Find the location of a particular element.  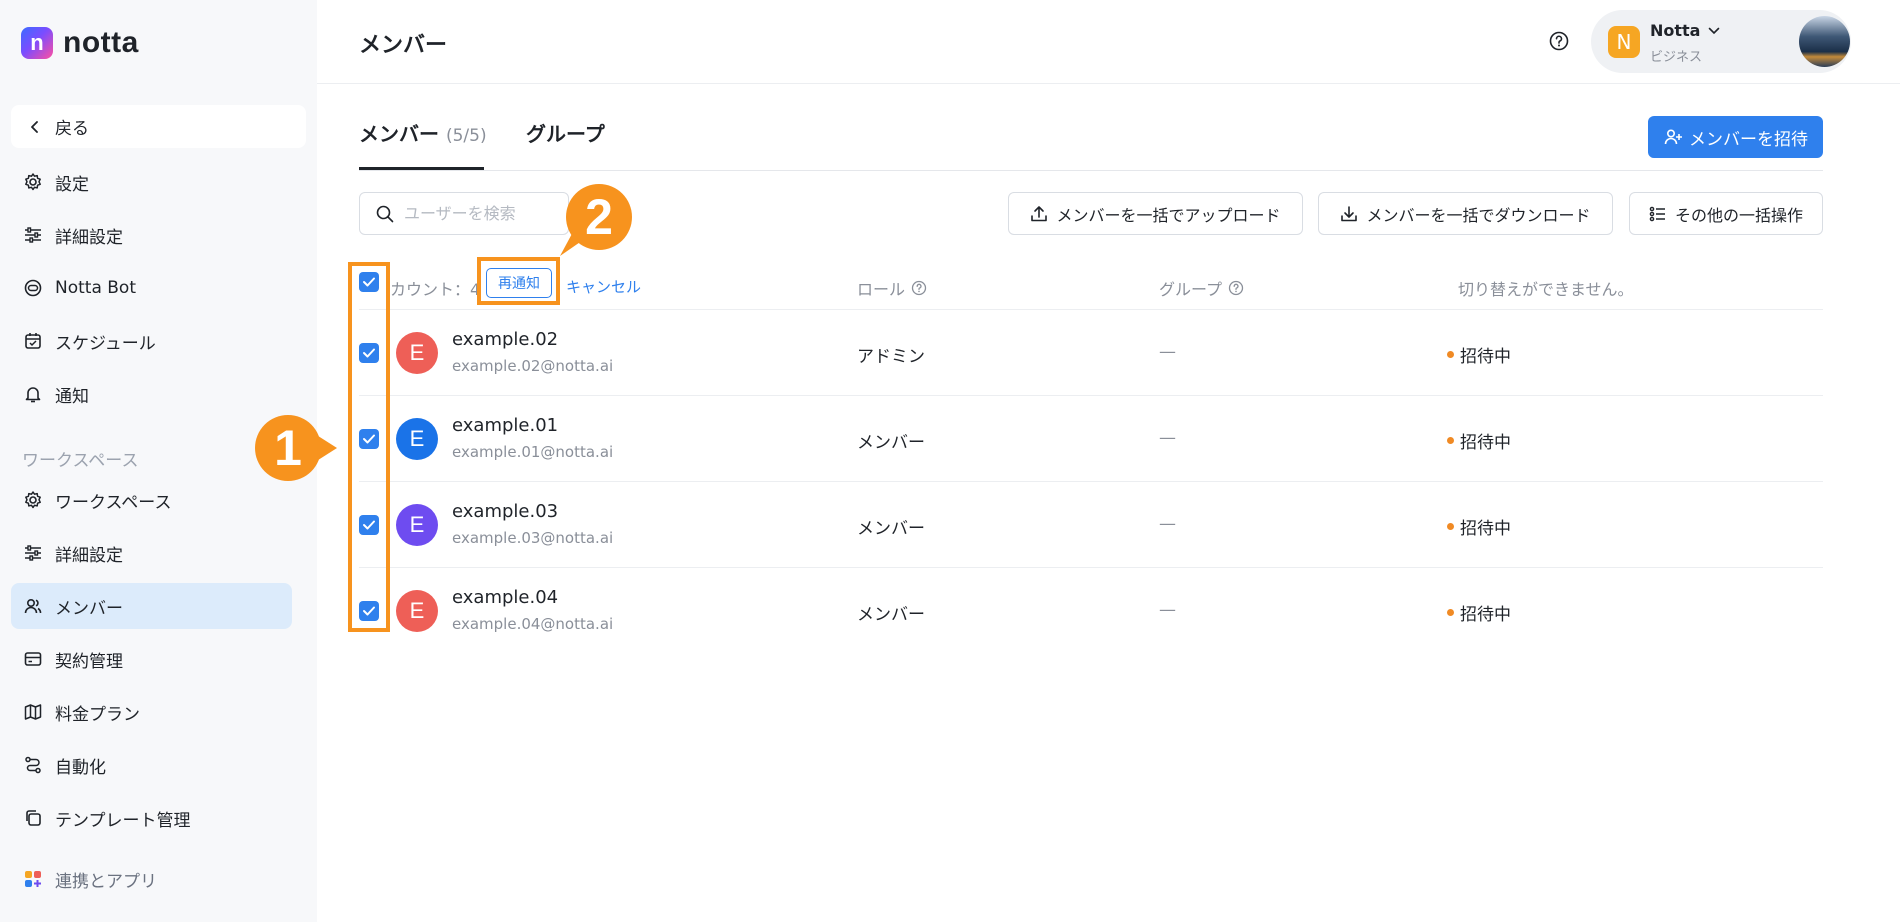

invite-label: メンバーを招待 is located at coordinates (1748, 139).